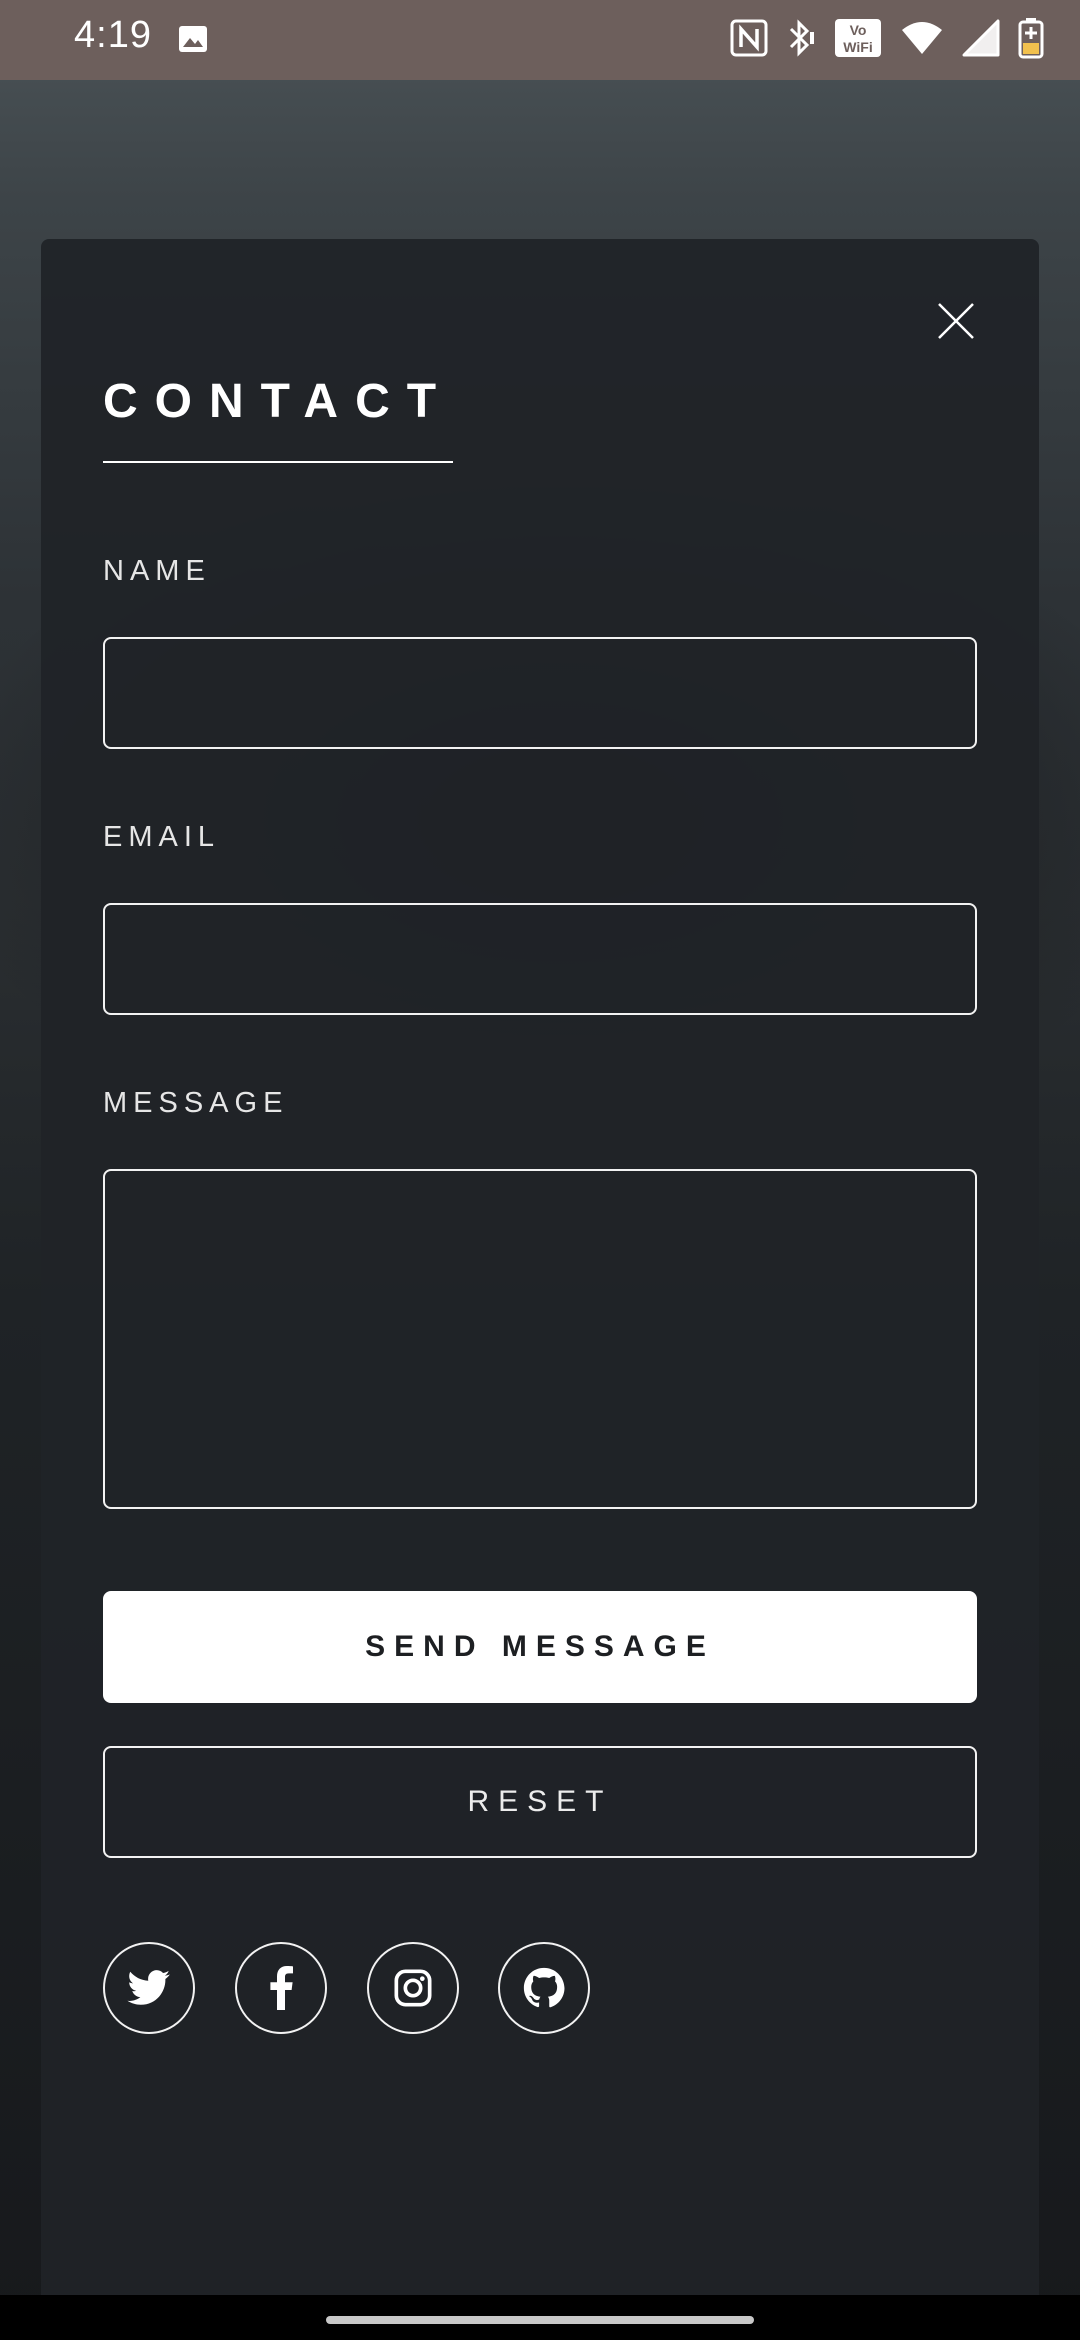 The width and height of the screenshot is (1080, 2340). Describe the element at coordinates (540, 693) in the screenshot. I see `name-field` at that location.